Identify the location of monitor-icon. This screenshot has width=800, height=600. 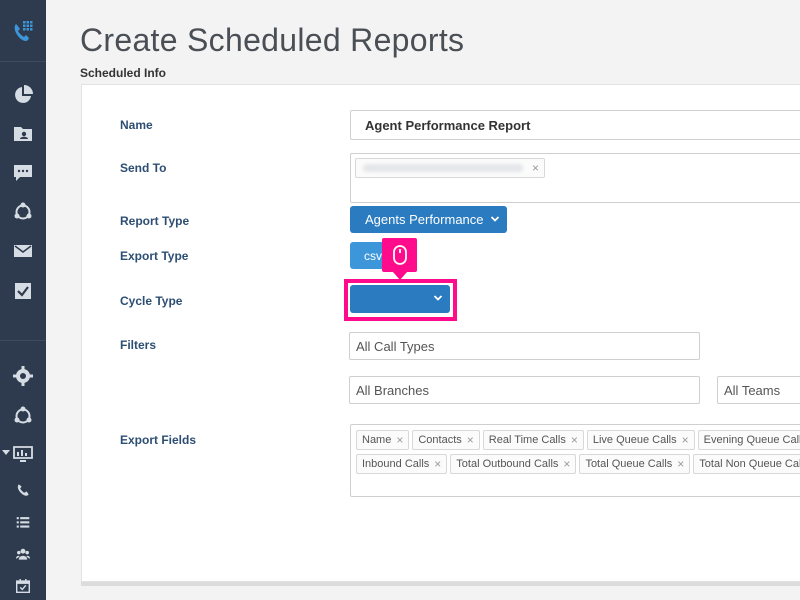
(23, 454).